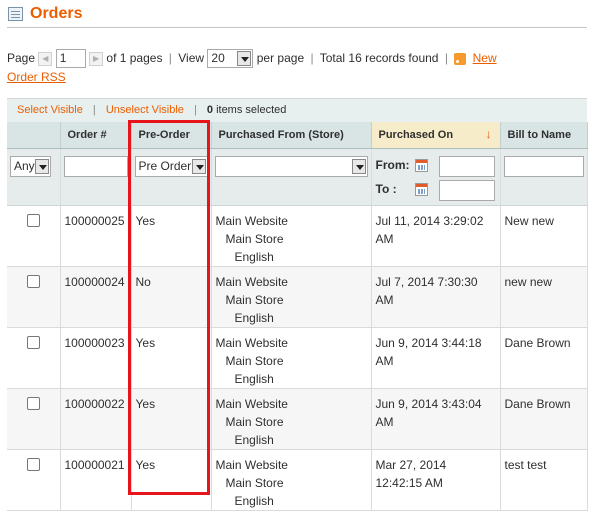 The width and height of the screenshot is (590, 511). What do you see at coordinates (466, 166) in the screenshot?
I see `date-from-input` at bounding box center [466, 166].